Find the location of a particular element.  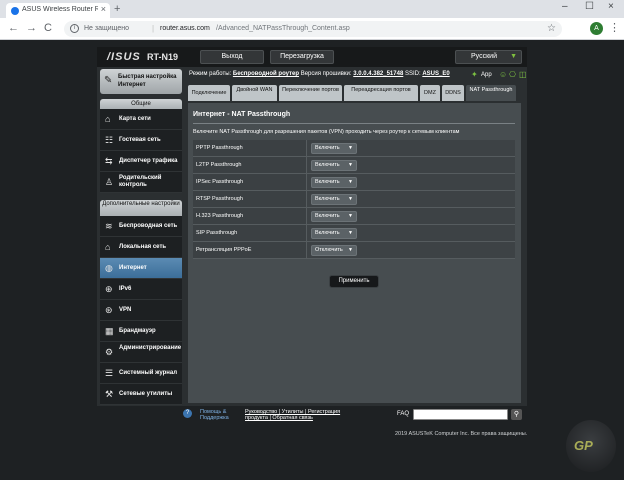

browser-tab: ASUS Wireless Router RT-N19 - / × is located at coordinates (58, 10).